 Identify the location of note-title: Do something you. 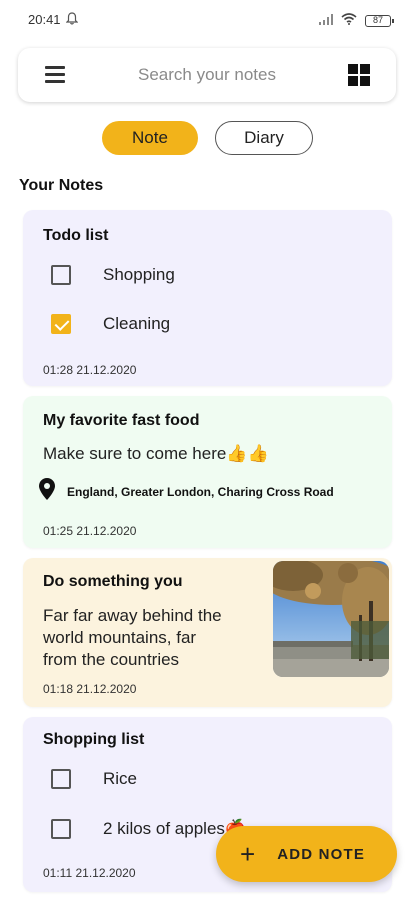
(113, 581).